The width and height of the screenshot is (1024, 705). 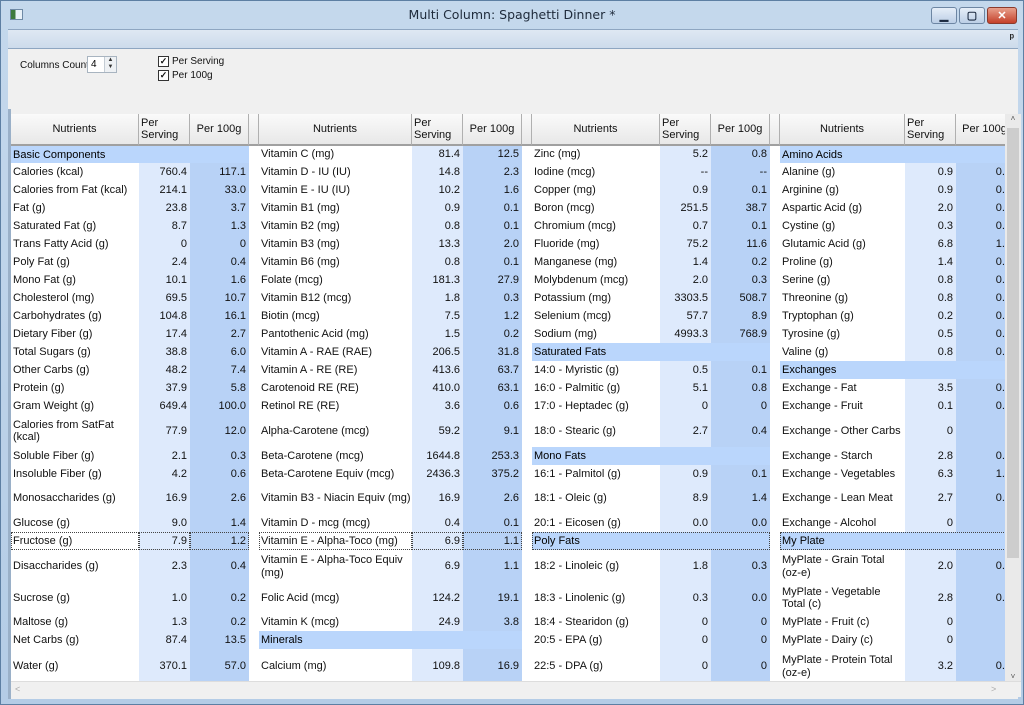 What do you see at coordinates (897, 370) in the screenshot?
I see `category-header: Exchanges` at bounding box center [897, 370].